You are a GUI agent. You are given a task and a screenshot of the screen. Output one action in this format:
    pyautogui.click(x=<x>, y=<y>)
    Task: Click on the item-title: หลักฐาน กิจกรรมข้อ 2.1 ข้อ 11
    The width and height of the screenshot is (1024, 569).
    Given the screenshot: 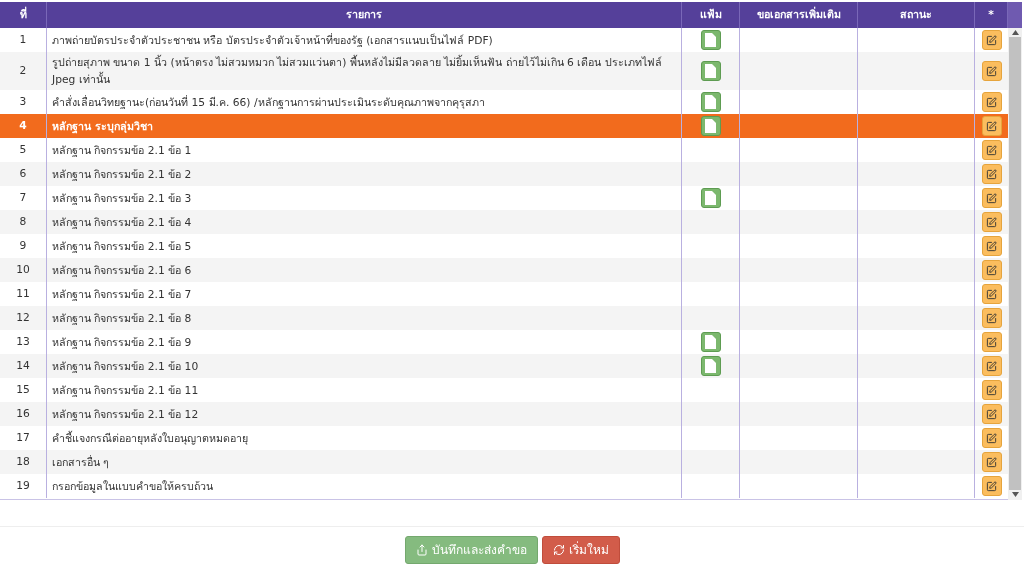 What is the action you would take?
    pyautogui.click(x=125, y=390)
    